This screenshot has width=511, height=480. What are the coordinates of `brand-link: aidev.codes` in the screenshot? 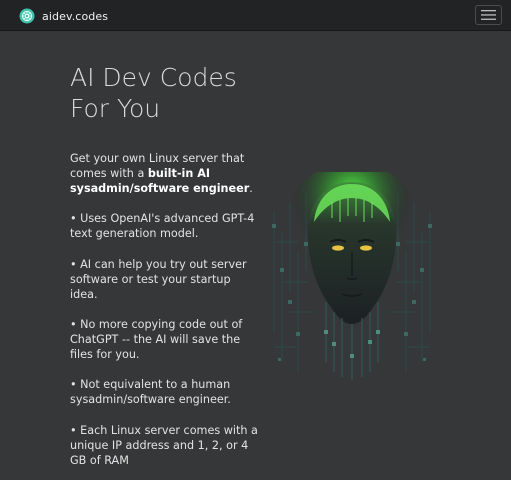 It's located at (63, 16).